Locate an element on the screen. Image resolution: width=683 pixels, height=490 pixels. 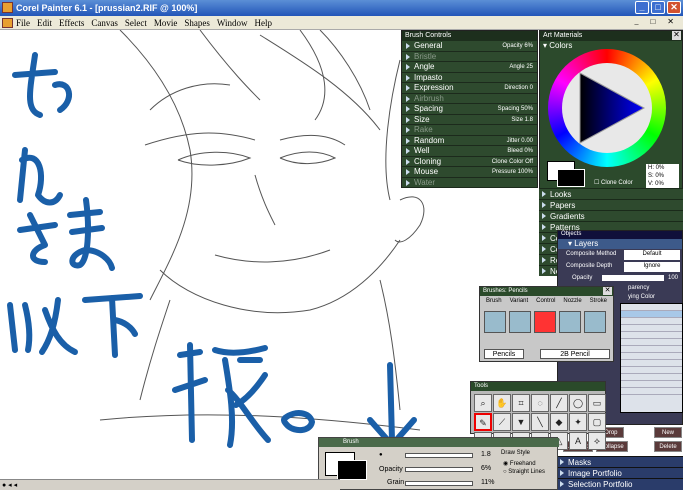
bc-water: Water is located at coordinates (469, 182).